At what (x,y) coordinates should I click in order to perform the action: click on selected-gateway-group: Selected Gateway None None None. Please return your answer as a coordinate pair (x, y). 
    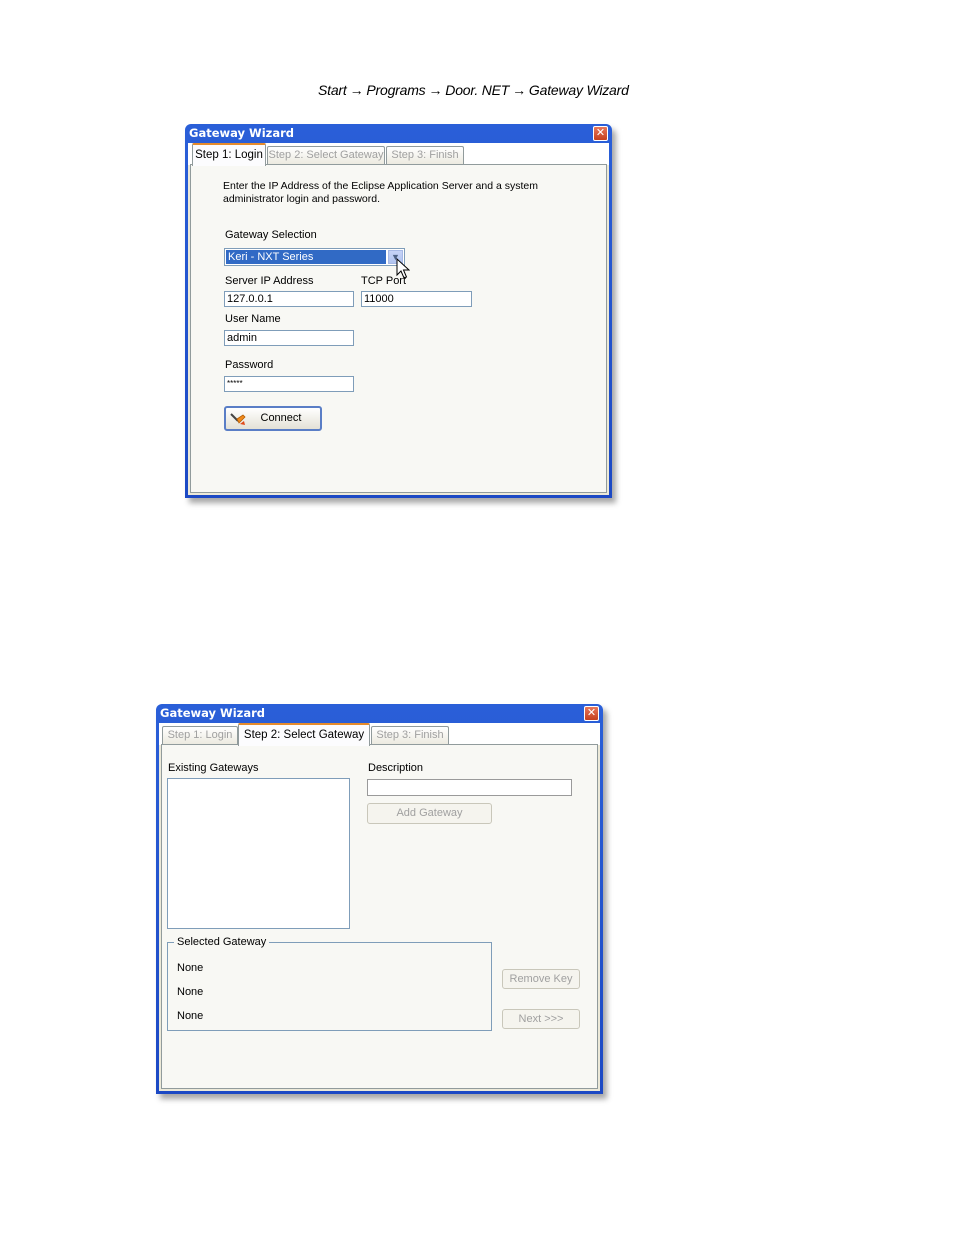
    Looking at the image, I should click on (329, 983).